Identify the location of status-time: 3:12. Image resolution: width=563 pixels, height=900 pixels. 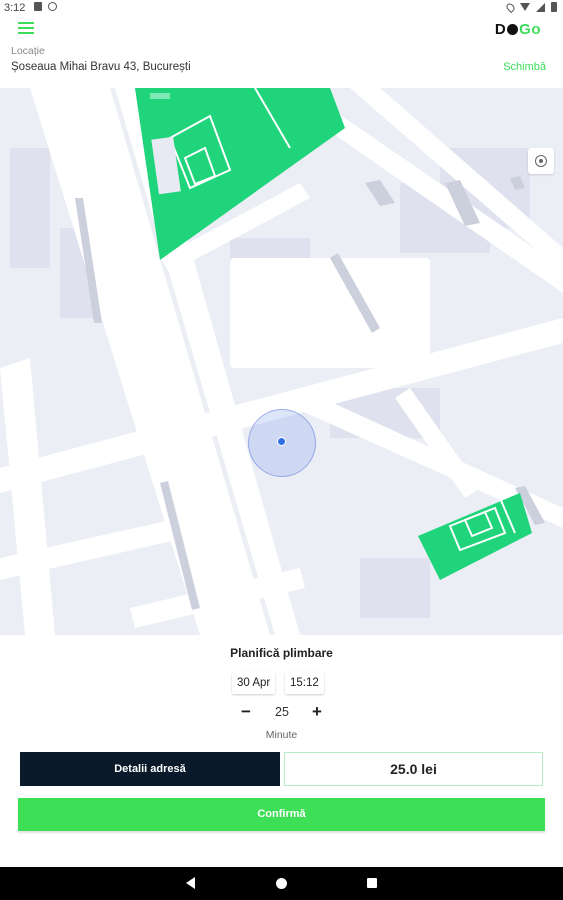
(15, 8).